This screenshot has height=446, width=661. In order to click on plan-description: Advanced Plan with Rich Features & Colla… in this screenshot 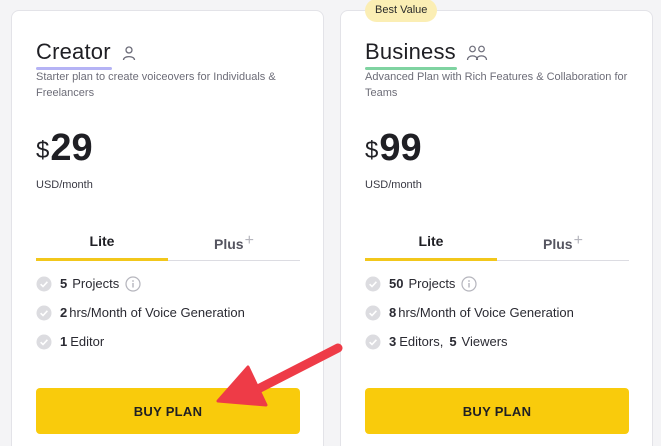, I will do `click(496, 85)`.